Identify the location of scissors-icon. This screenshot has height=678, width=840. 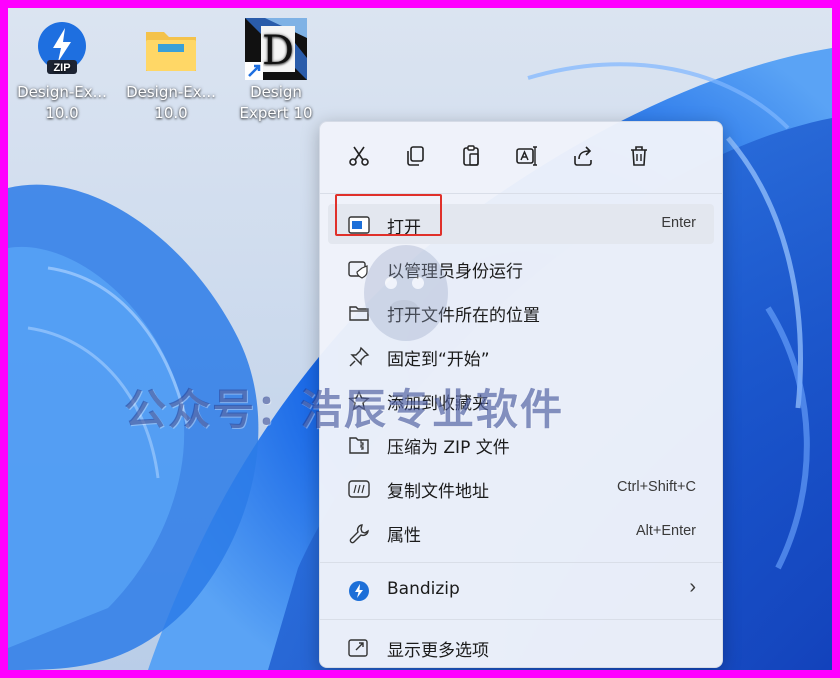
(359, 156).